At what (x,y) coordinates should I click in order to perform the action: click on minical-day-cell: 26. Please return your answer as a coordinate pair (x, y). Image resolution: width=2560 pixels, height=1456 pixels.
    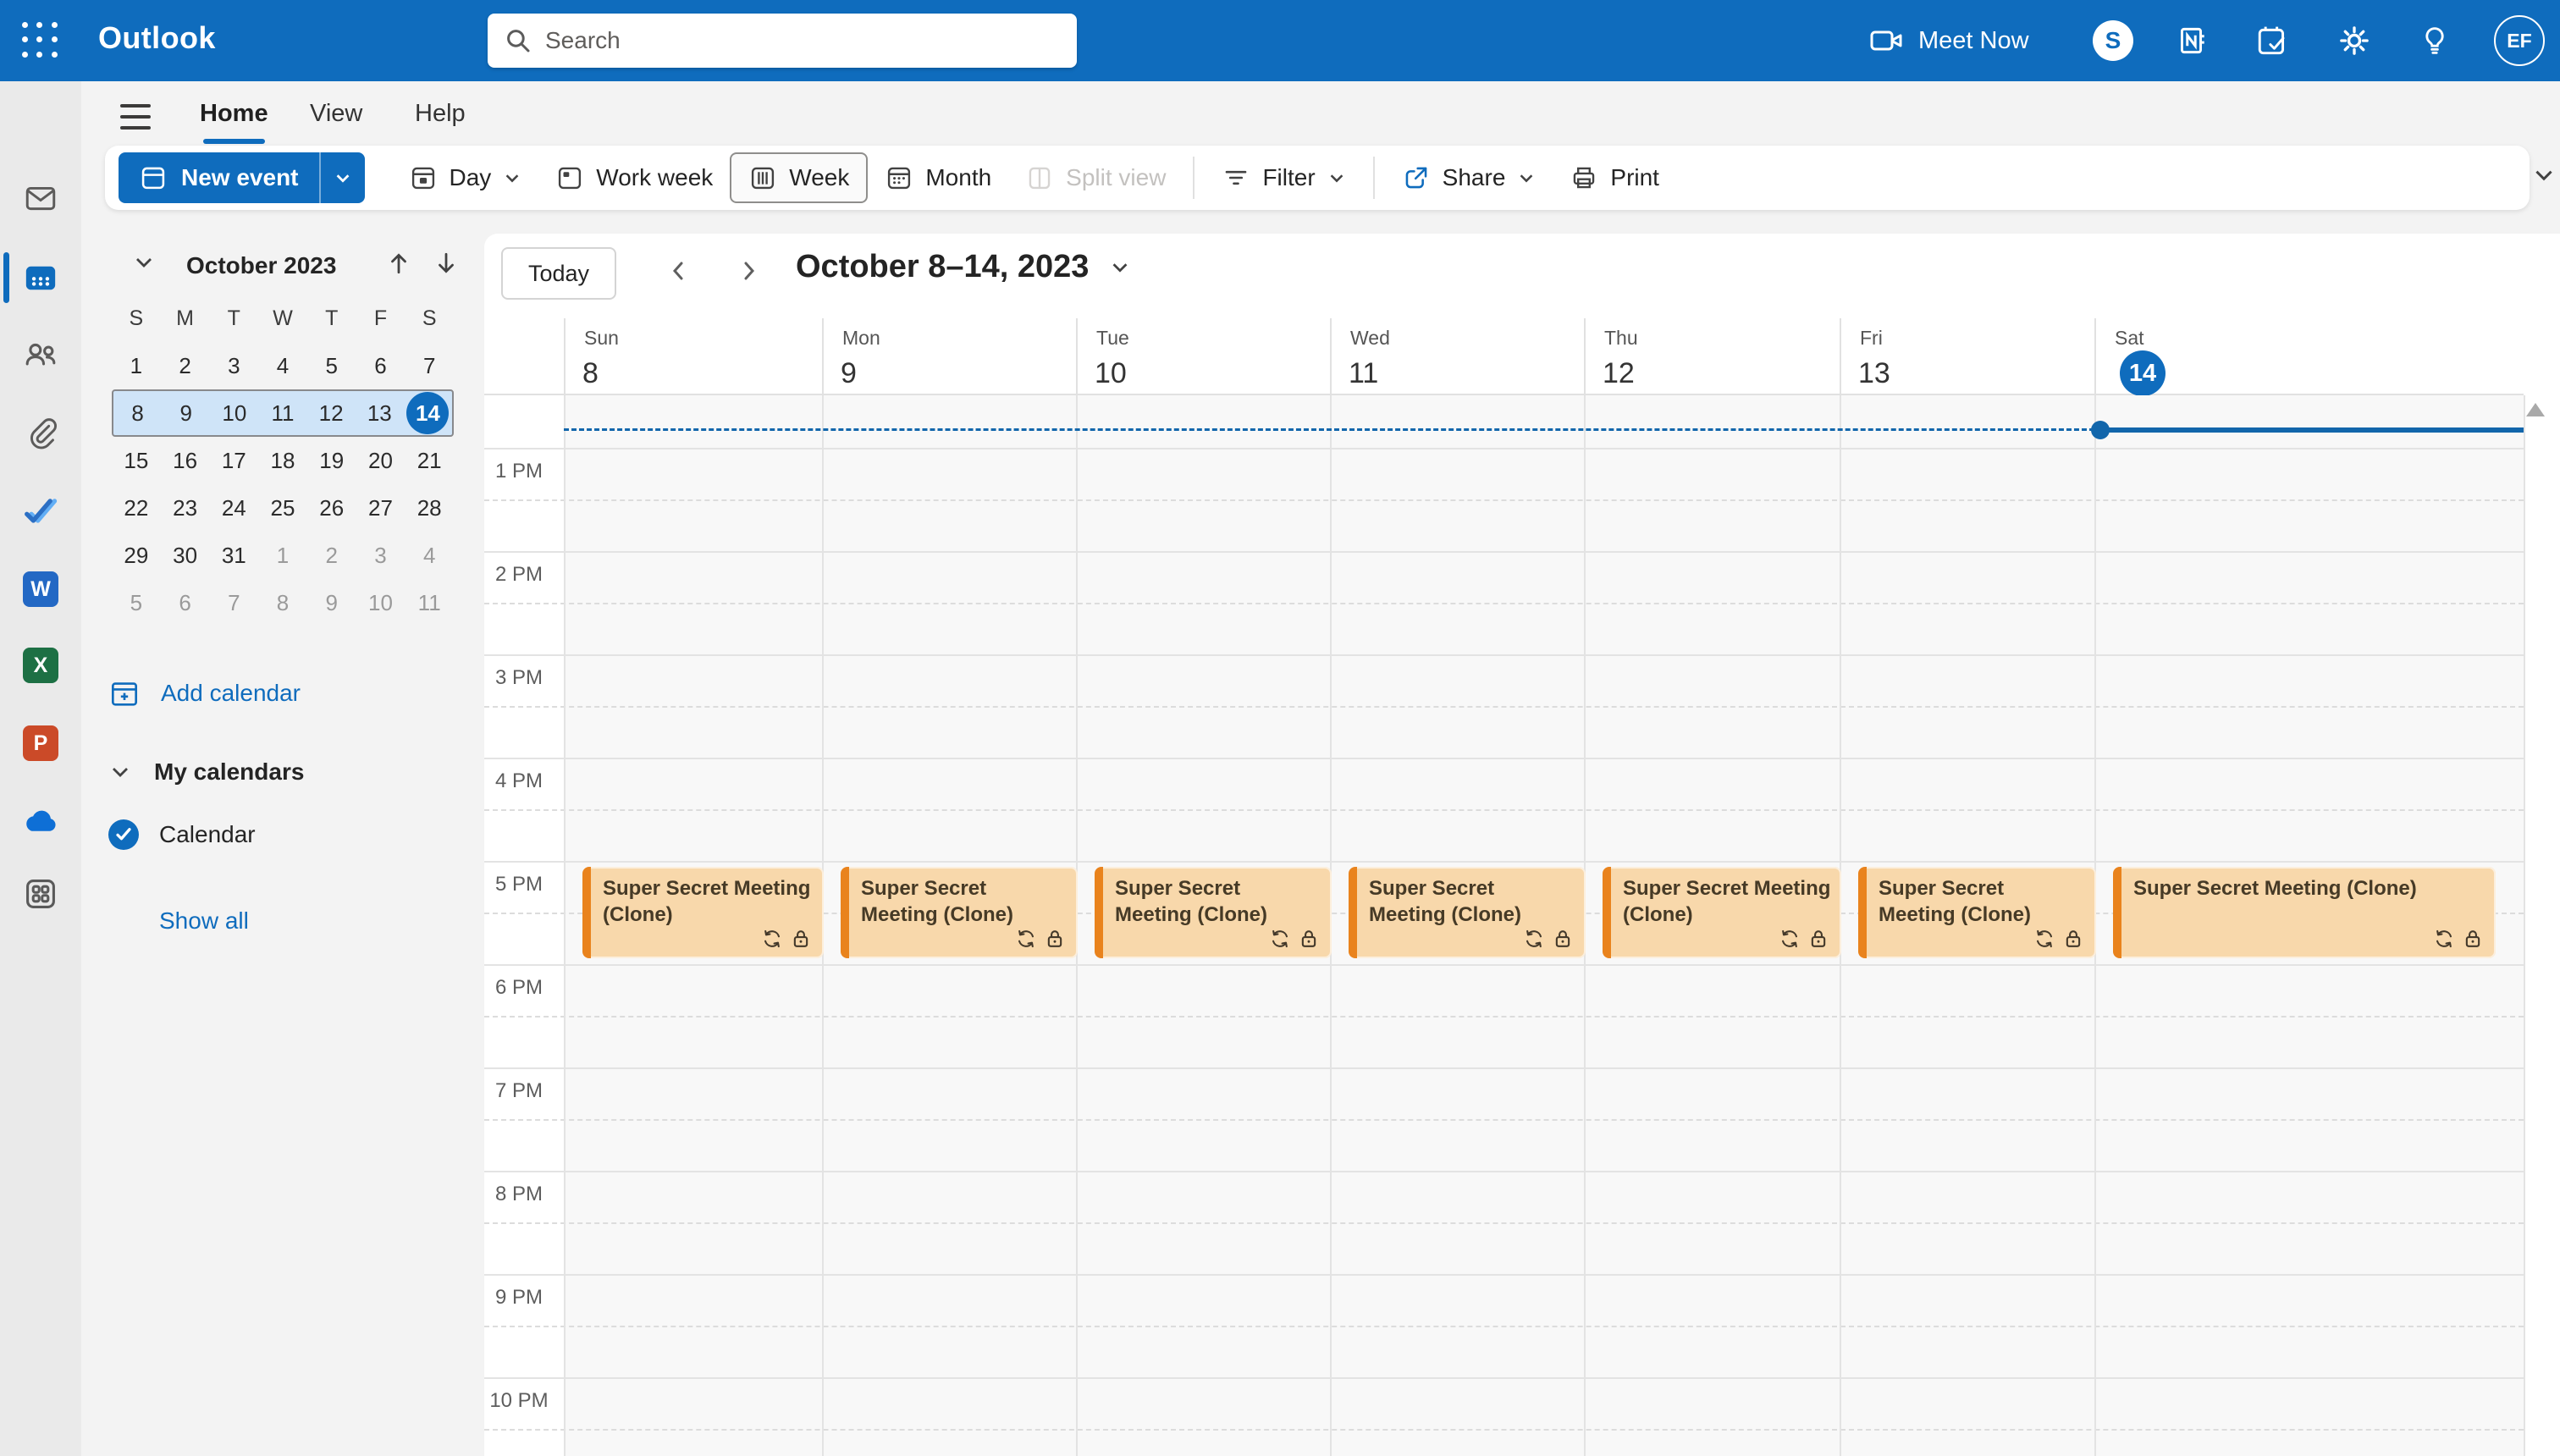
    Looking at the image, I should click on (331, 508).